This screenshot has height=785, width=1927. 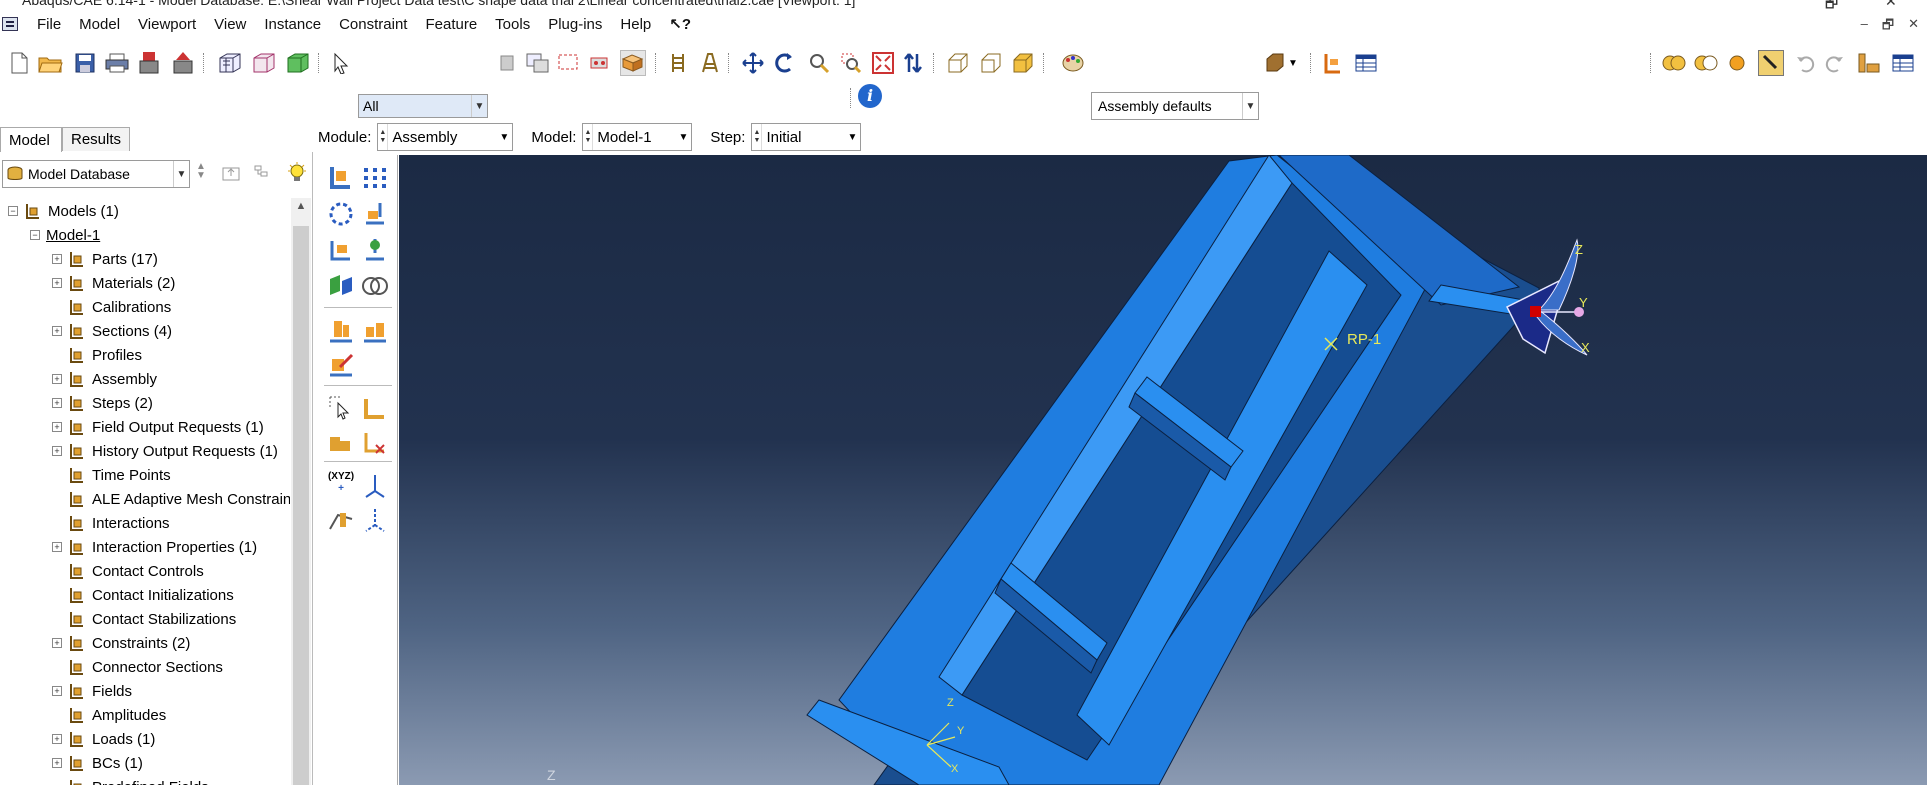 I want to click on print-icon, so click(x=117, y=63).